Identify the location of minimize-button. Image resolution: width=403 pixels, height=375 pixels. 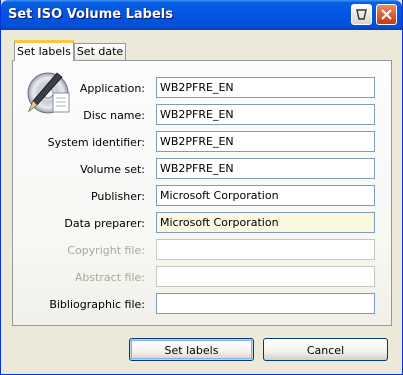
(361, 14).